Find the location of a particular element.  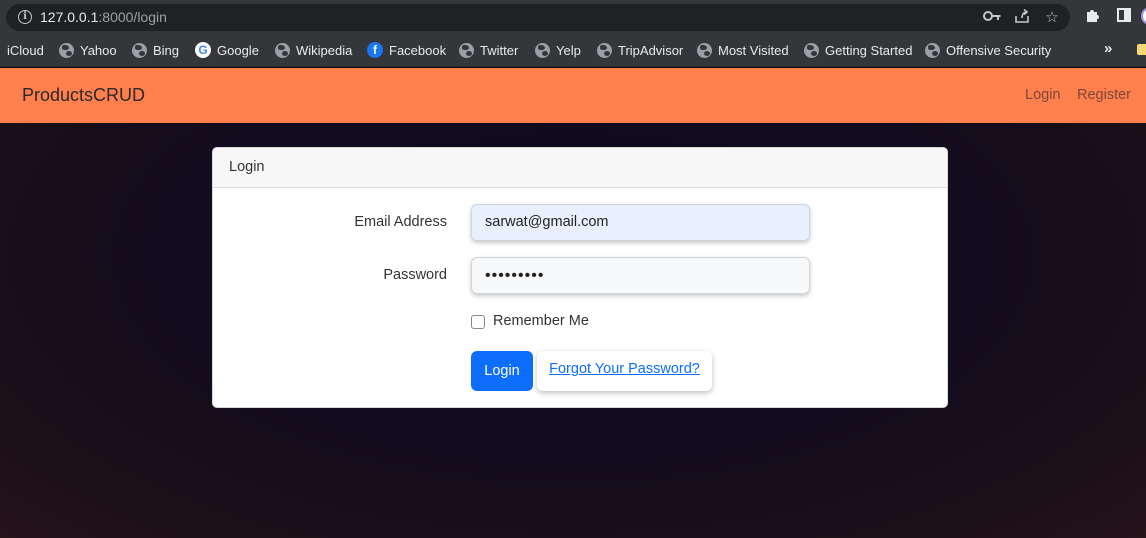

bookmark-yelp: Yelp is located at coordinates (558, 50).